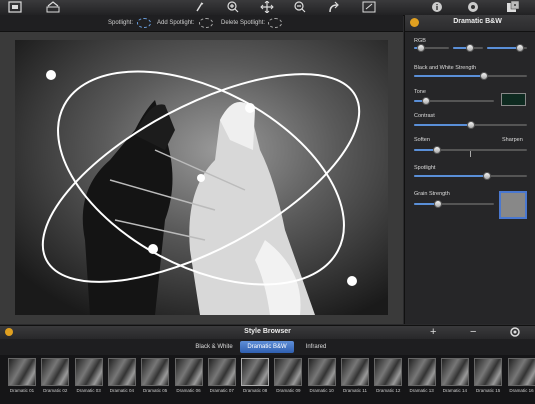 The image size is (535, 404). Describe the element at coordinates (507, 48) in the screenshot. I see `rgb-blue-slider` at that location.